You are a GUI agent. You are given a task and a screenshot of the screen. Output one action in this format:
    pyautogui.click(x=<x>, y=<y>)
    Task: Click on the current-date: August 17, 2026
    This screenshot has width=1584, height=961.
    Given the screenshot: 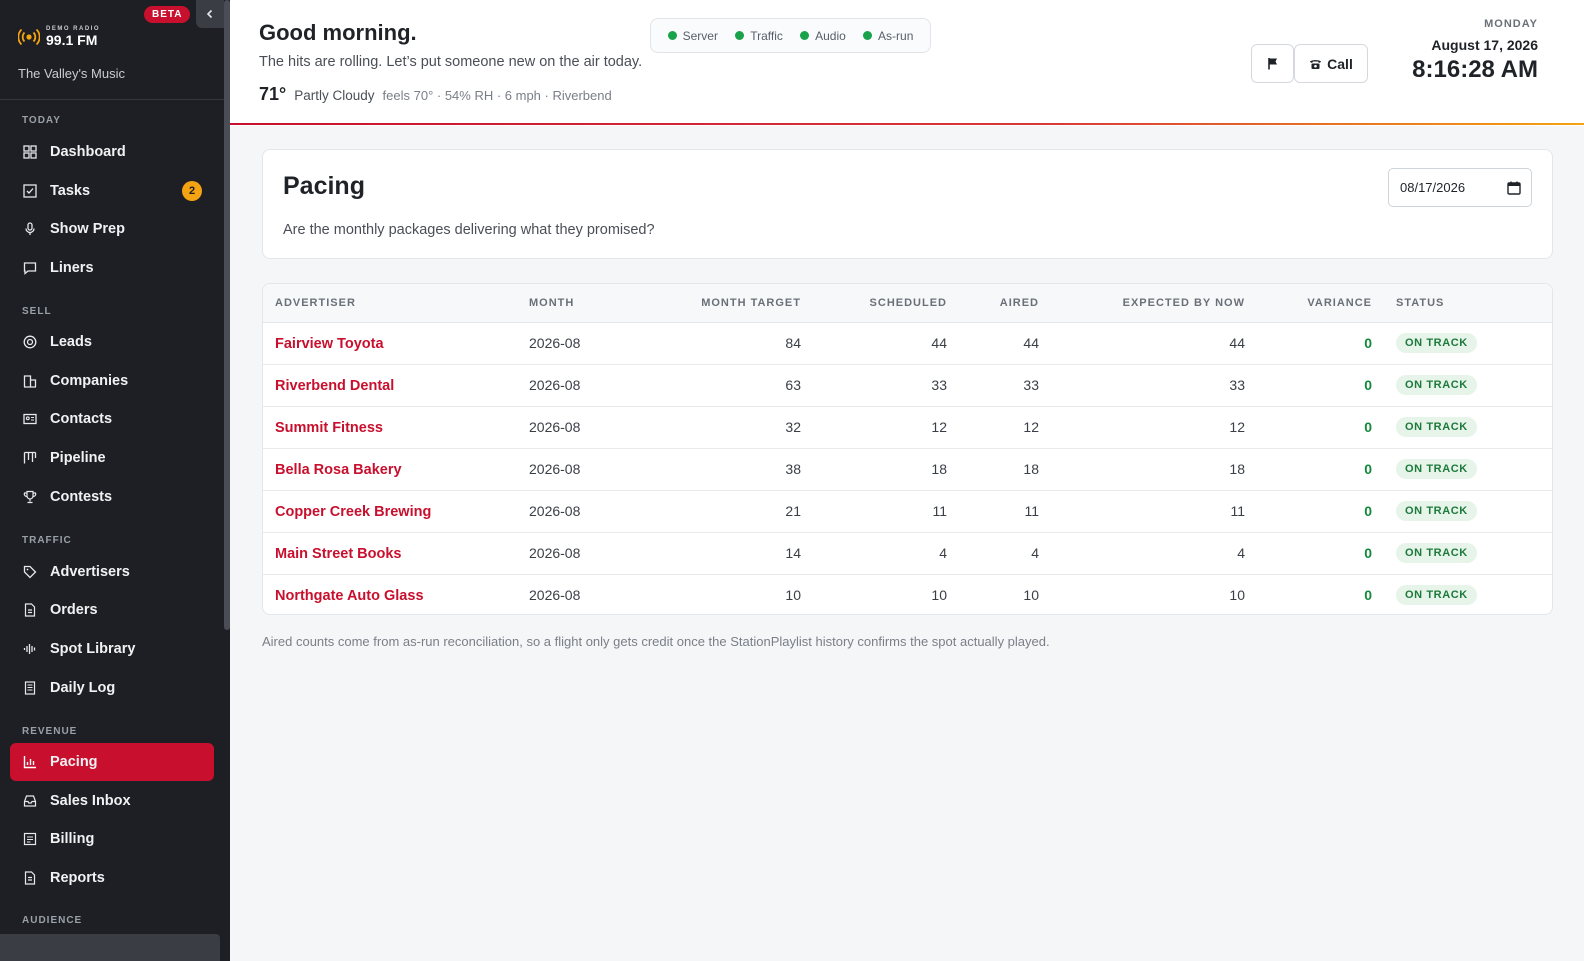 What is the action you would take?
    pyautogui.click(x=1484, y=45)
    